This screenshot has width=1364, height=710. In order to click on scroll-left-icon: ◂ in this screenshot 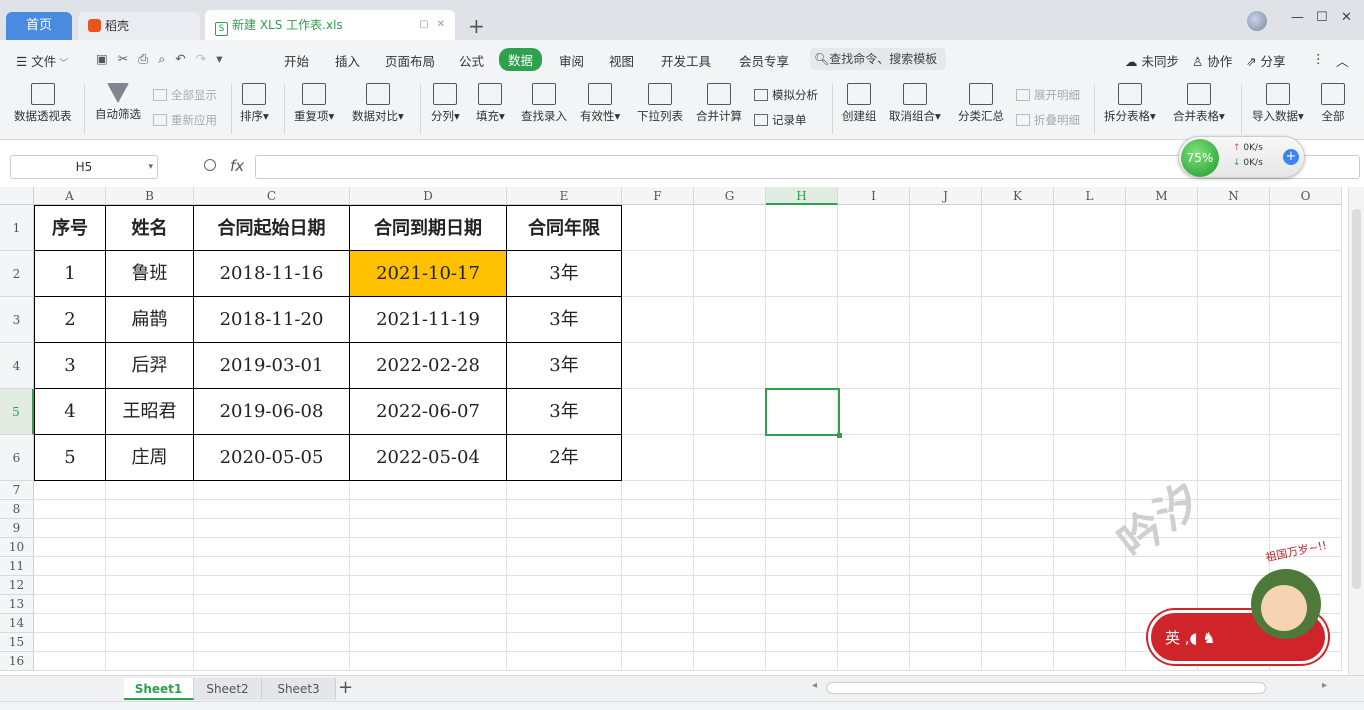, I will do `click(814, 685)`.